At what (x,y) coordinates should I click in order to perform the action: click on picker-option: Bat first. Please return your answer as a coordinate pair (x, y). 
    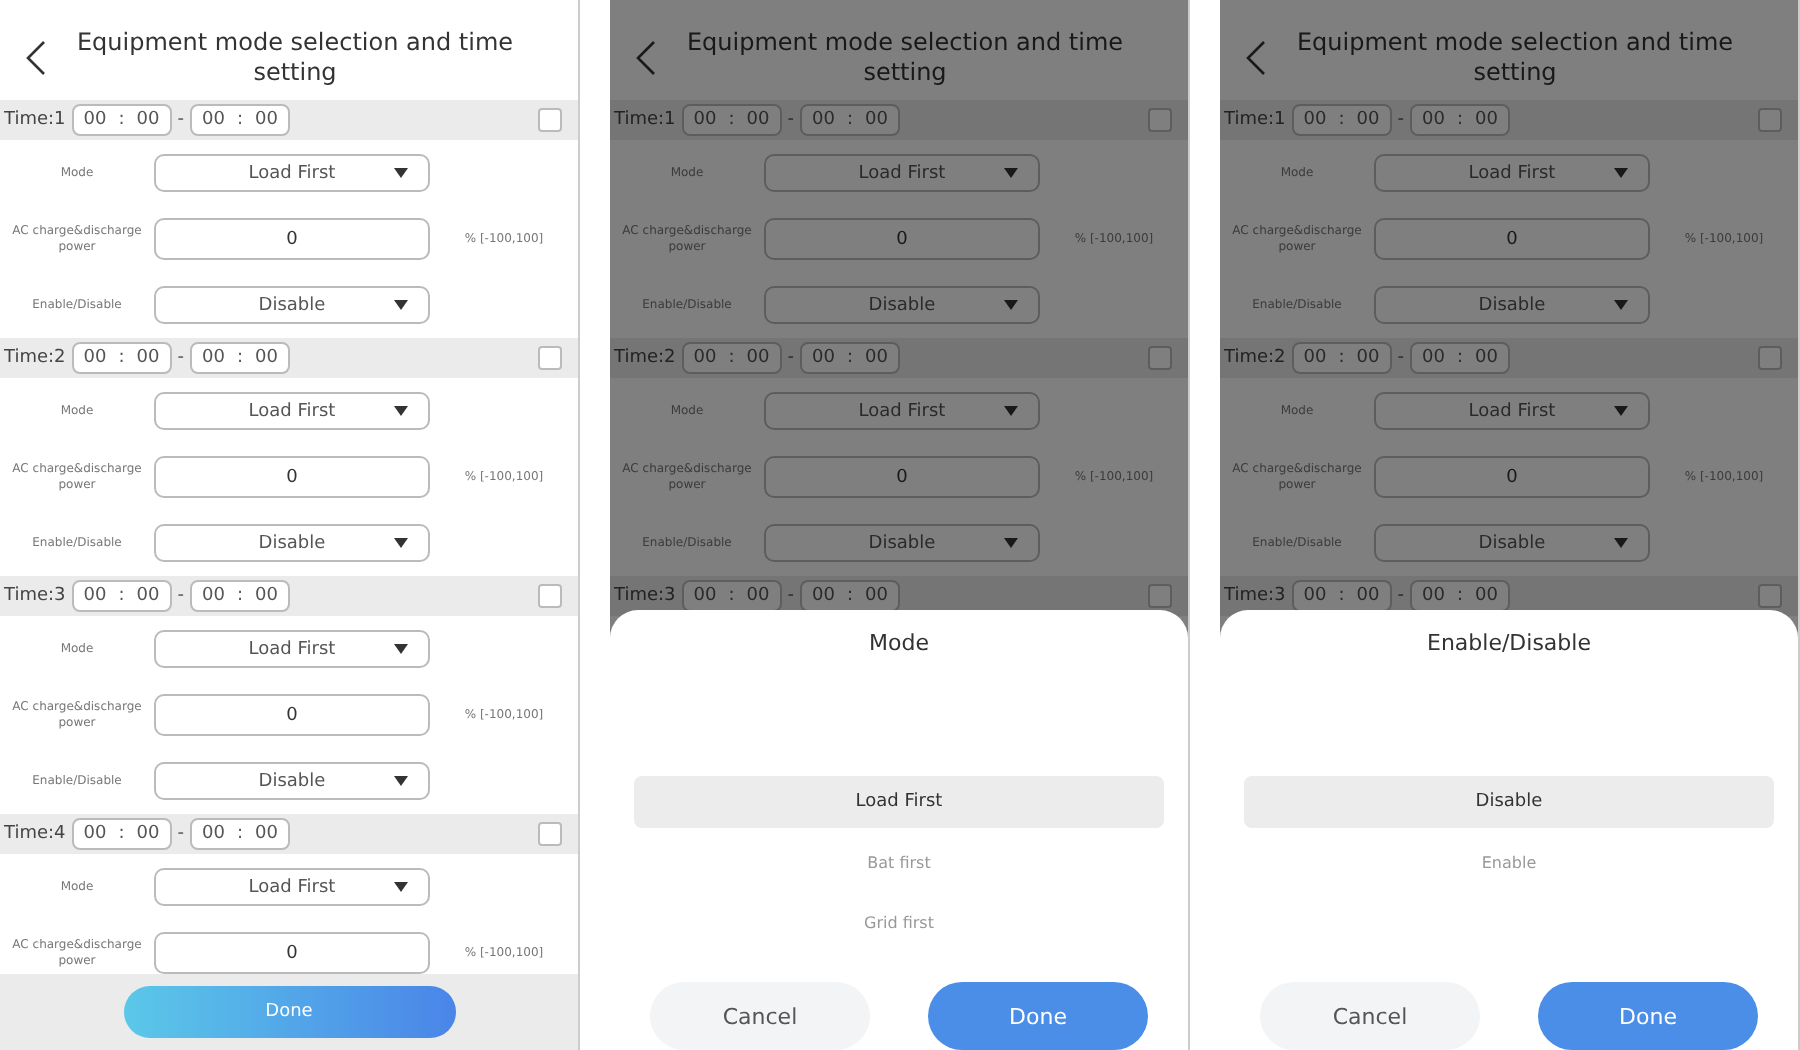
    Looking at the image, I should click on (899, 862).